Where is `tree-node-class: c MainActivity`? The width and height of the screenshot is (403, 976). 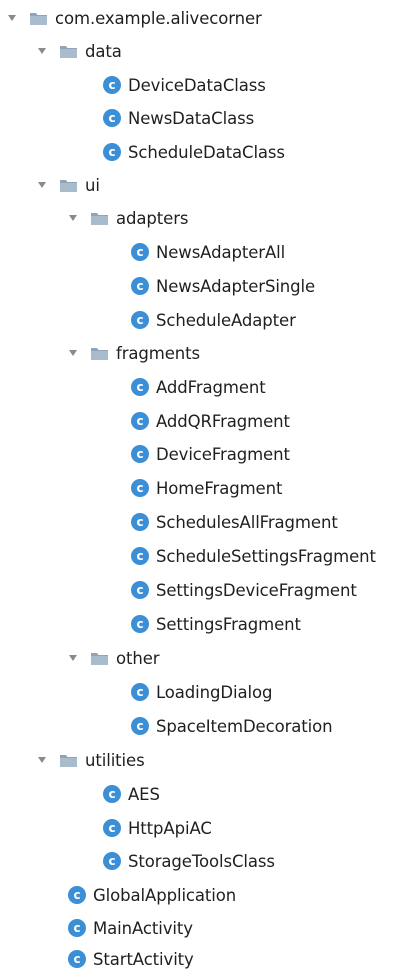 tree-node-class: c MainActivity is located at coordinates (130, 928).